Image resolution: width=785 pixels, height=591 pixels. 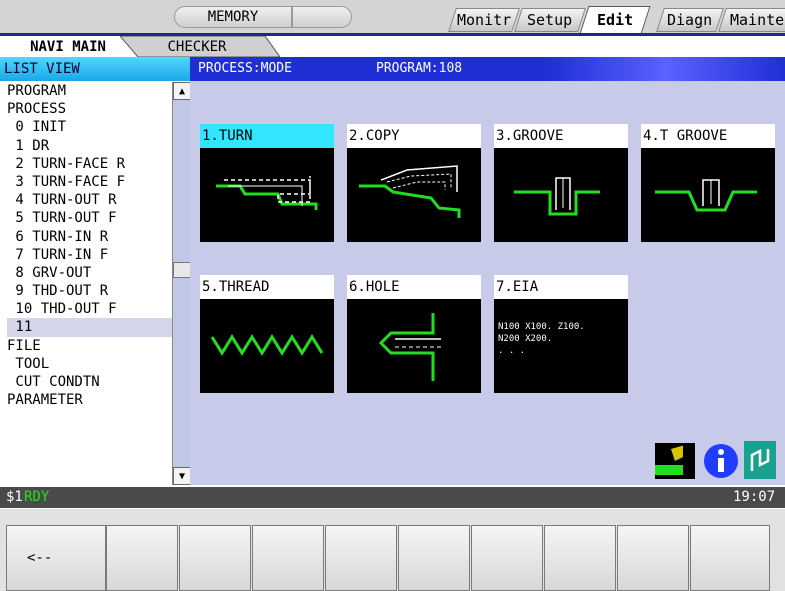 What do you see at coordinates (541, 327) in the screenshot?
I see `eia-code-line: N100 X100. Z100.` at bounding box center [541, 327].